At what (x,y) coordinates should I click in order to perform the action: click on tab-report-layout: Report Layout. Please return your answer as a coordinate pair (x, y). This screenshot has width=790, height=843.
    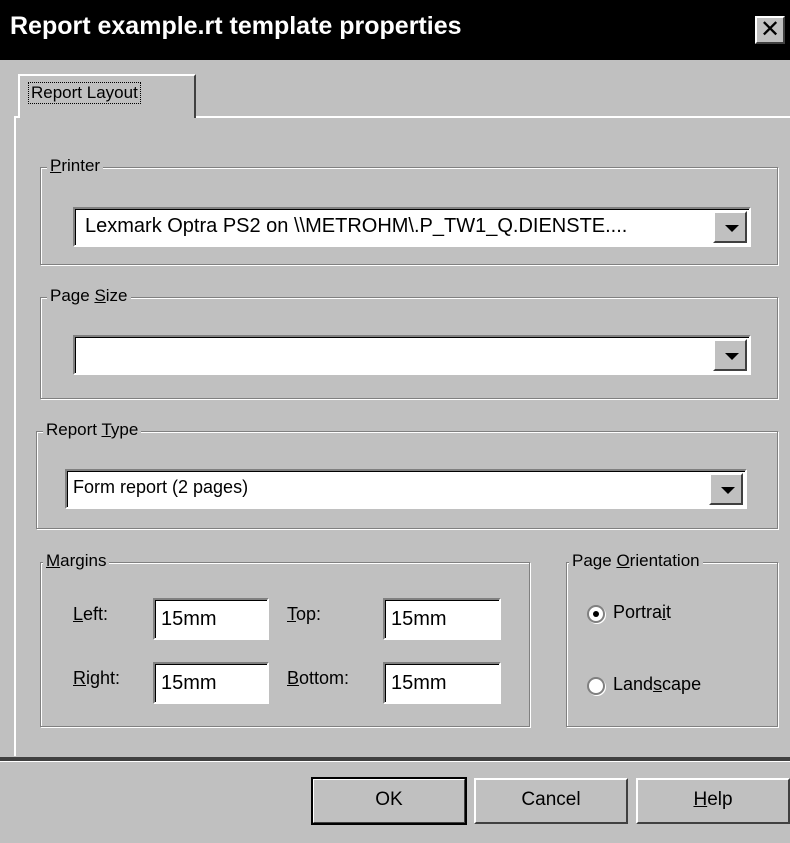
    Looking at the image, I should click on (107, 96).